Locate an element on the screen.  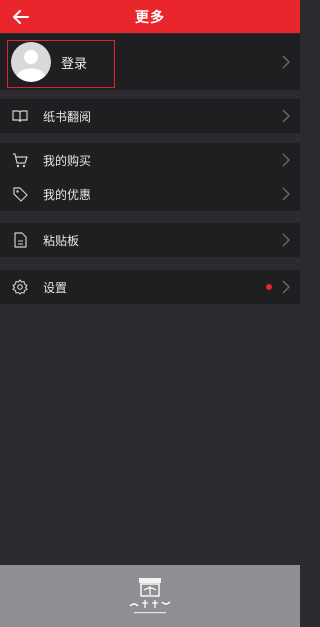
menu-item-label: 粘贴板 is located at coordinates (61, 241).